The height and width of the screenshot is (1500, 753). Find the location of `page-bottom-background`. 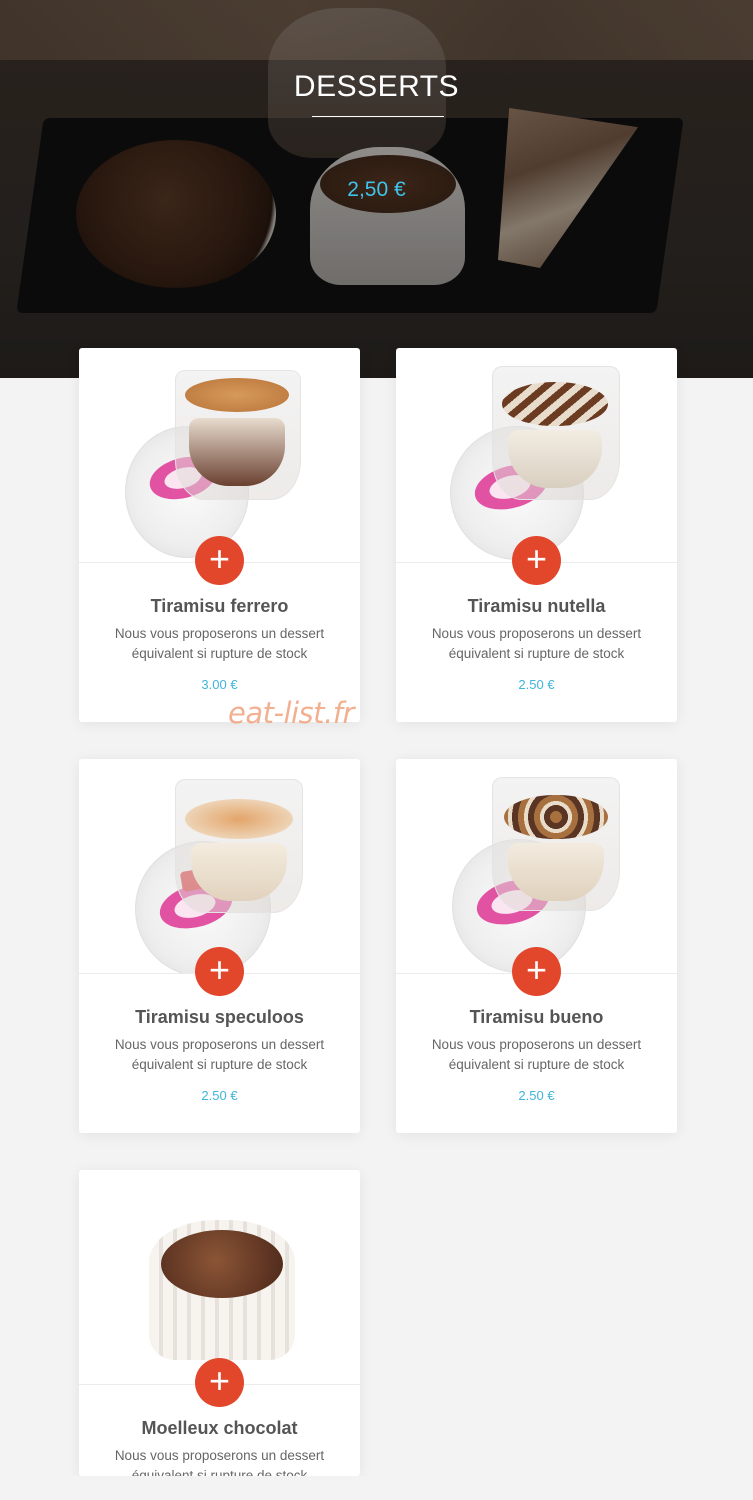

page-bottom-background is located at coordinates (376, 1488).